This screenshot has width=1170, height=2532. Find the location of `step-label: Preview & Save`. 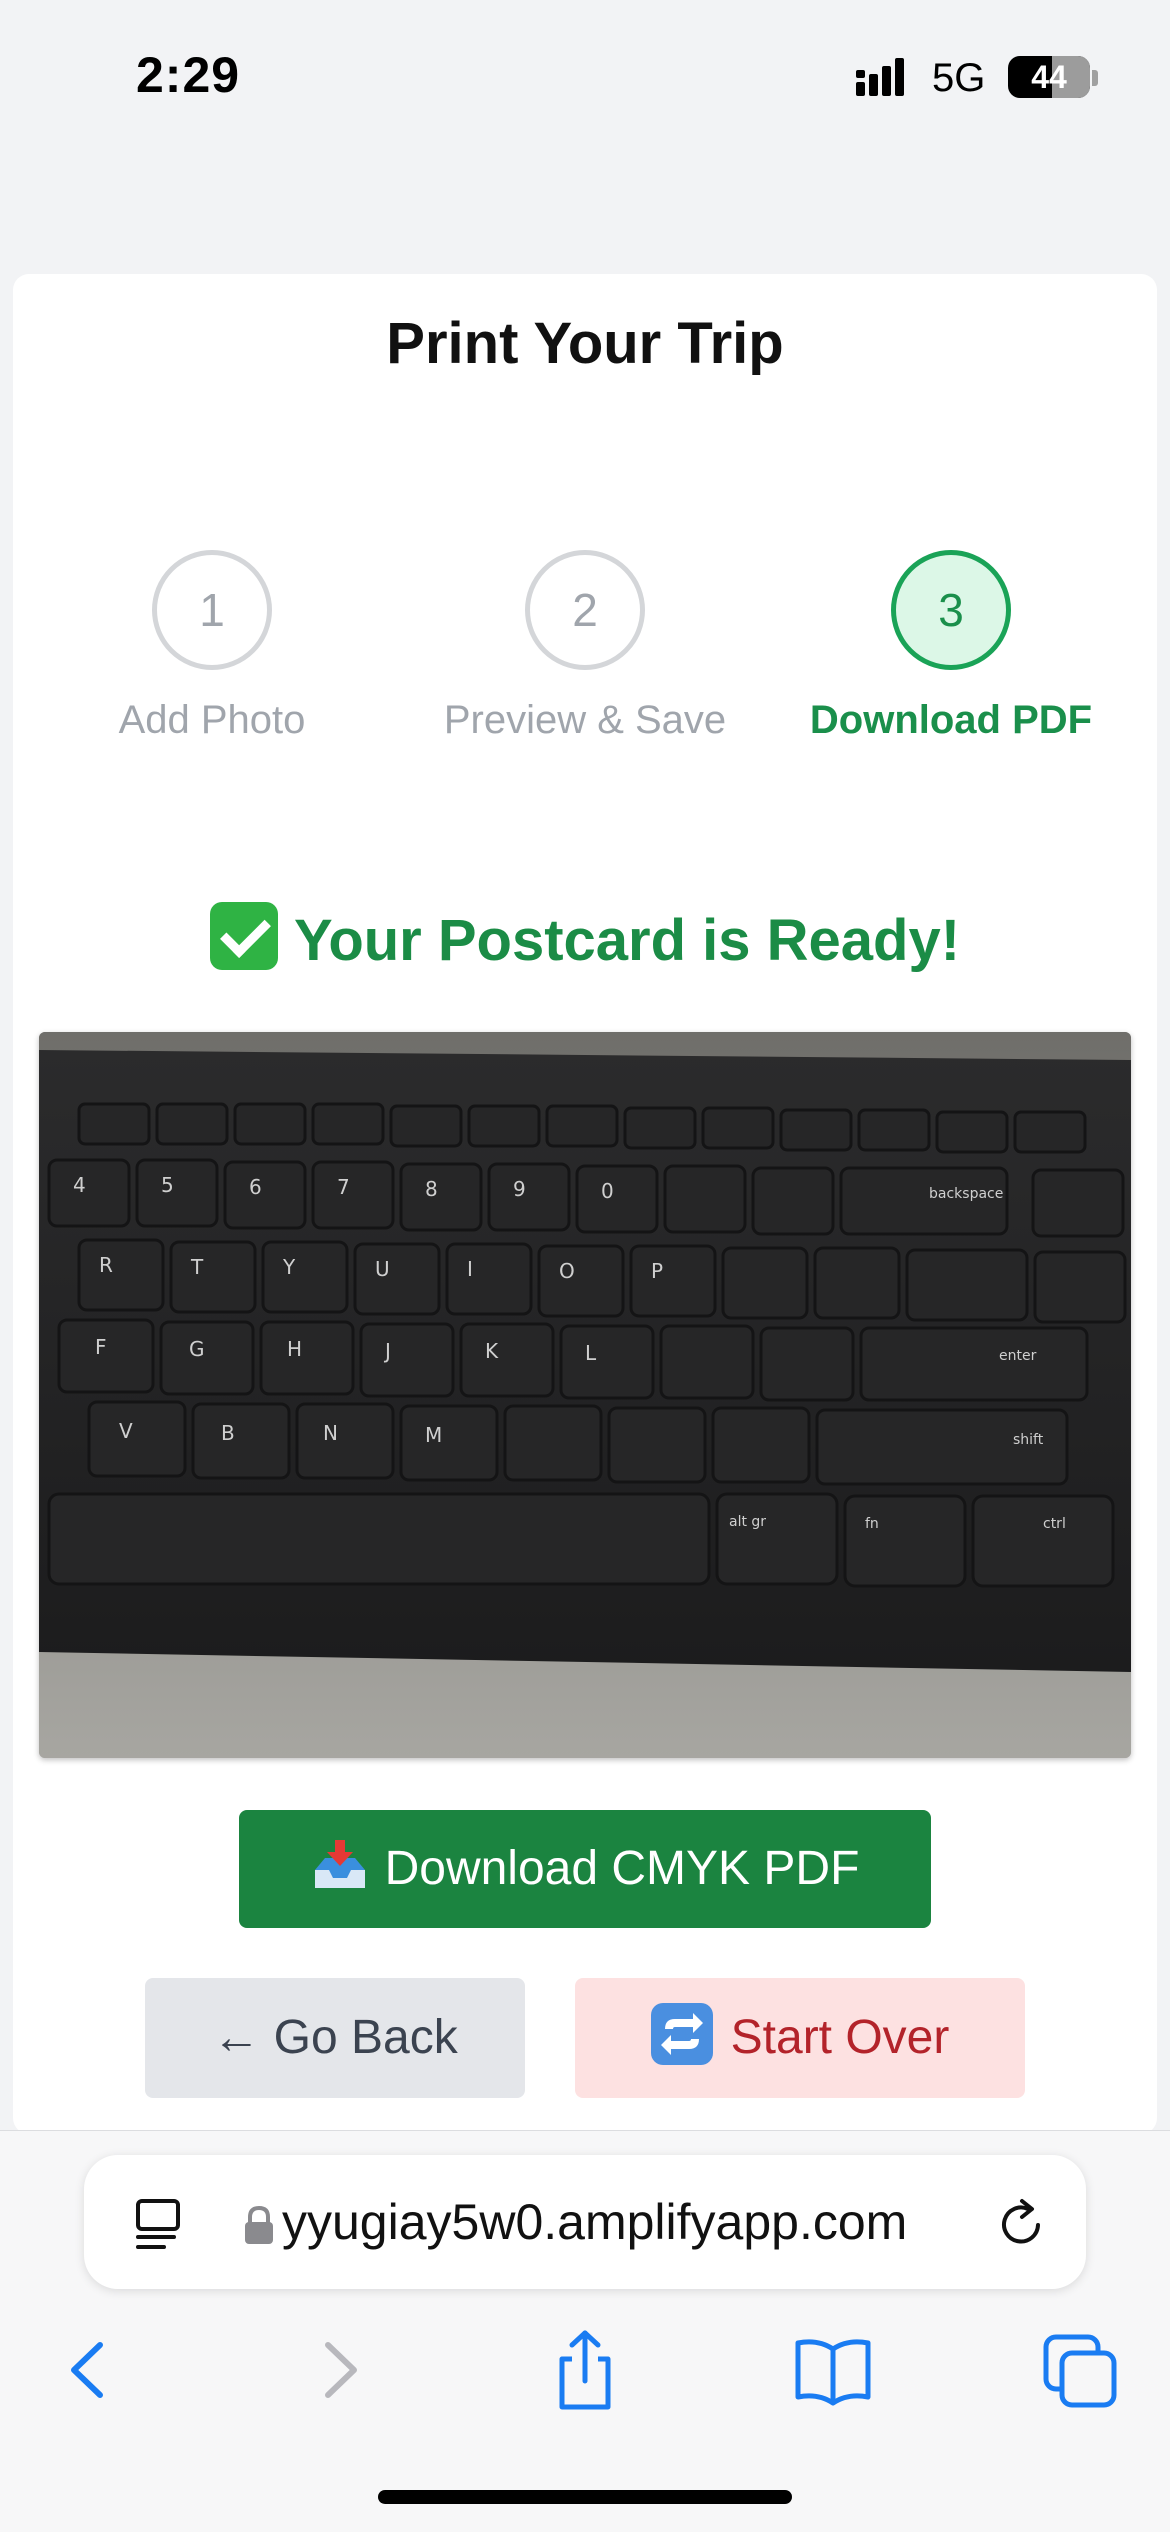

step-label: Preview & Save is located at coordinates (585, 720).